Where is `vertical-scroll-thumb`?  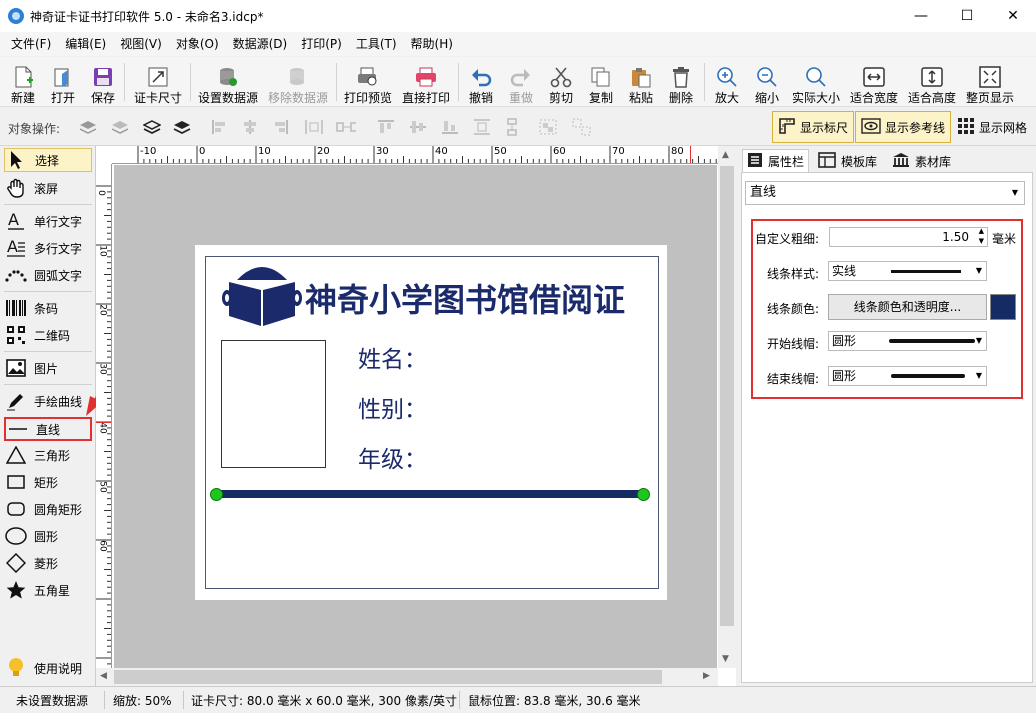 vertical-scroll-thumb is located at coordinates (727, 396).